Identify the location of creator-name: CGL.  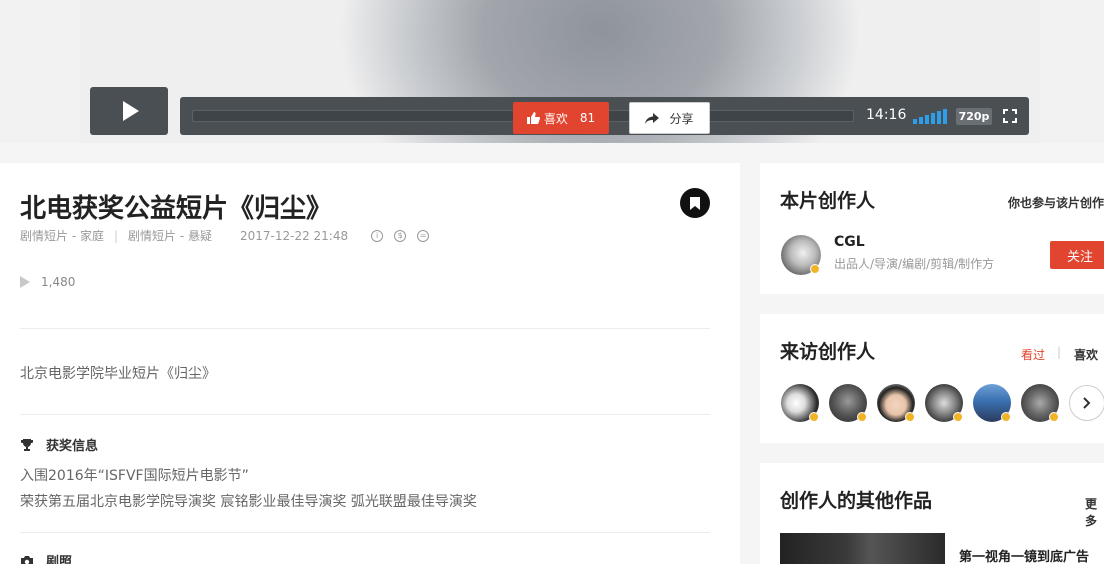
(849, 242).